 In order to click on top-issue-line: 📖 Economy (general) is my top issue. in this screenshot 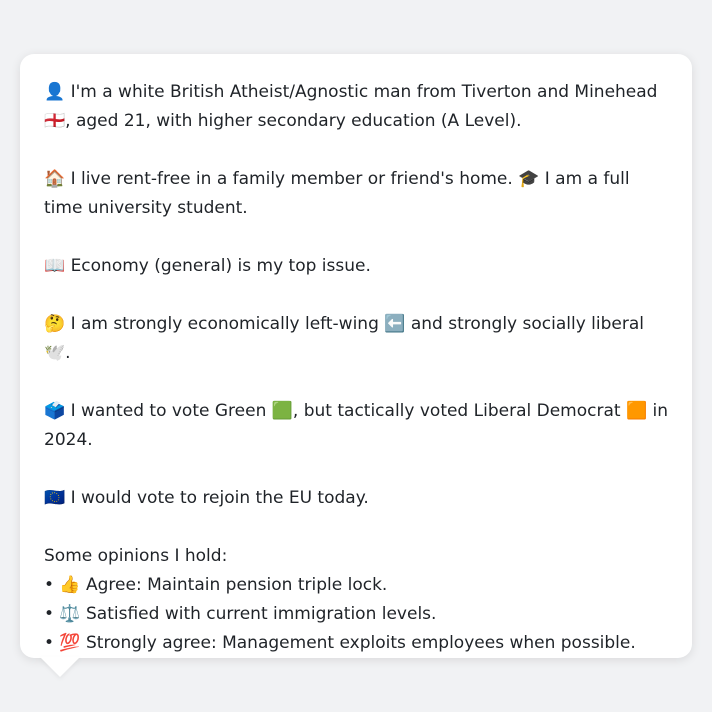, I will do `click(207, 266)`.